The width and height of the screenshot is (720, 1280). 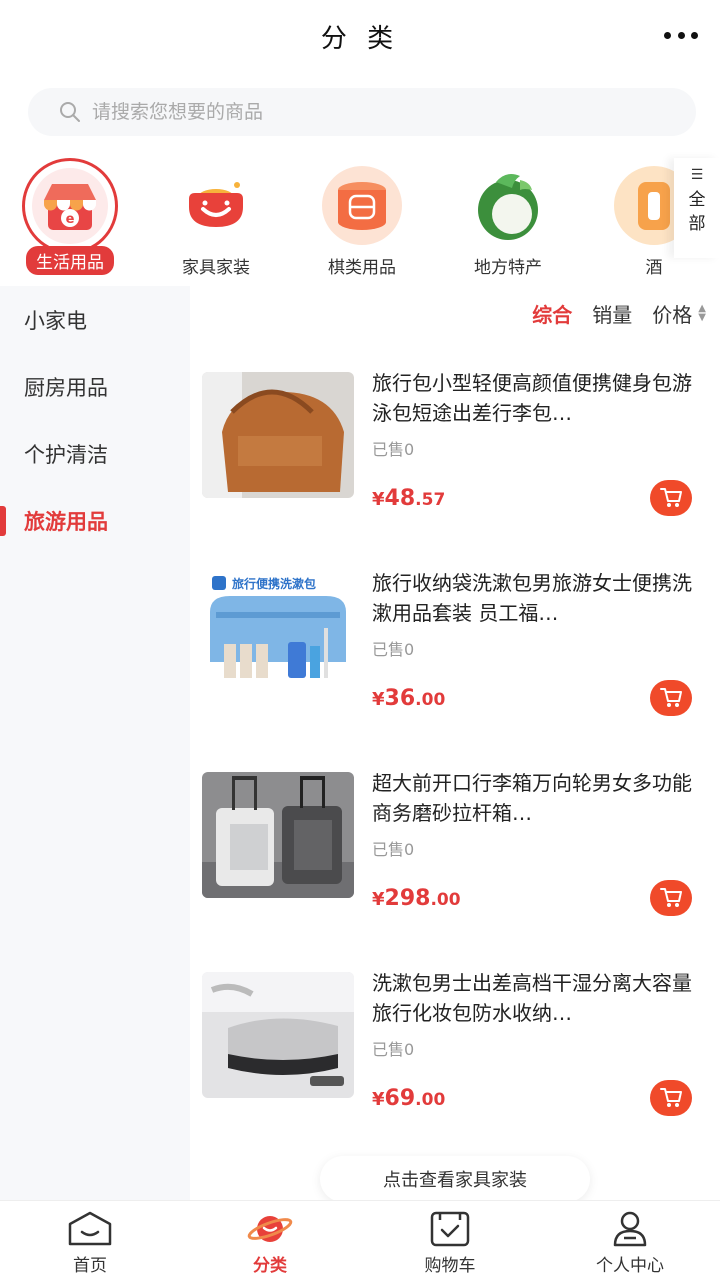 I want to click on sidebar-item-travel: 旅游用品, so click(x=95, y=520).